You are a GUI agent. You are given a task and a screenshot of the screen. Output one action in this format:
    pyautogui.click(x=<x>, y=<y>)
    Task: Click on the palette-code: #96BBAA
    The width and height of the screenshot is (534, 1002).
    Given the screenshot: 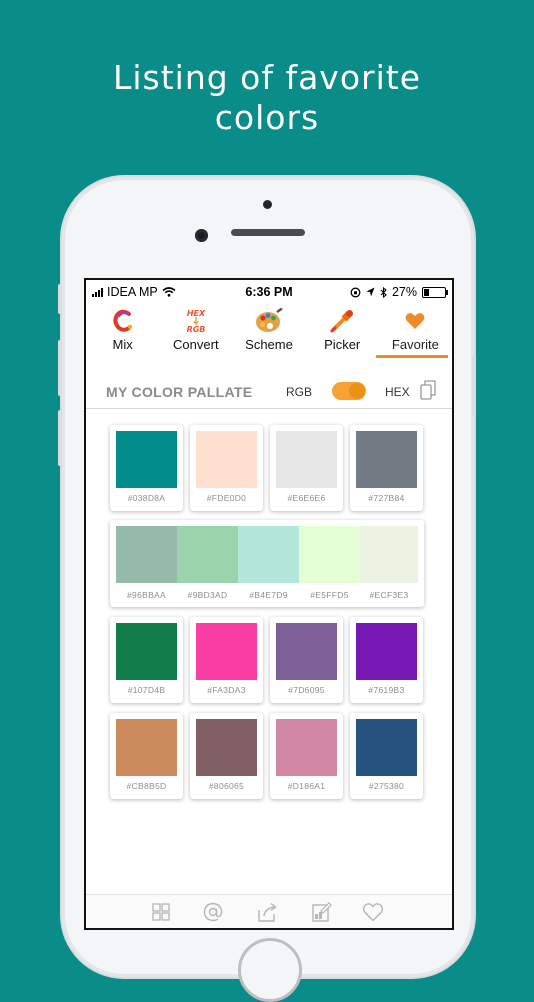 What is the action you would take?
    pyautogui.click(x=146, y=595)
    